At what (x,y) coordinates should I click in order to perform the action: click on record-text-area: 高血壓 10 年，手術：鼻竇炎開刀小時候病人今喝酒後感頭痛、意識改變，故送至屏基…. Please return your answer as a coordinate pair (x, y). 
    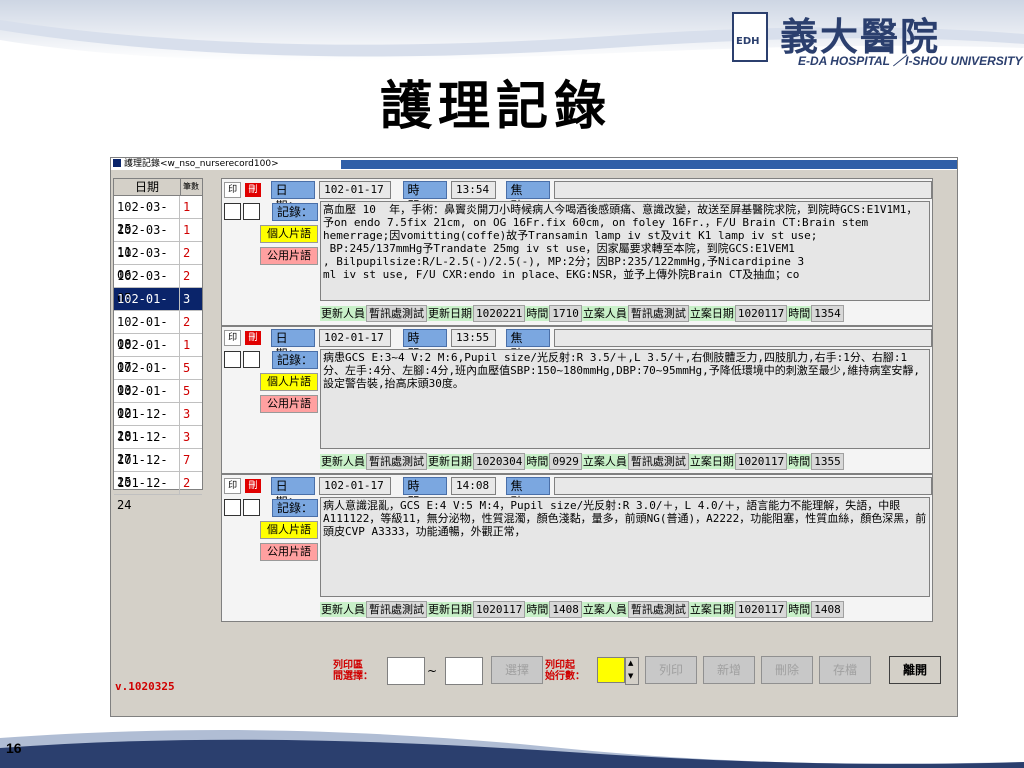
    Looking at the image, I should click on (625, 251).